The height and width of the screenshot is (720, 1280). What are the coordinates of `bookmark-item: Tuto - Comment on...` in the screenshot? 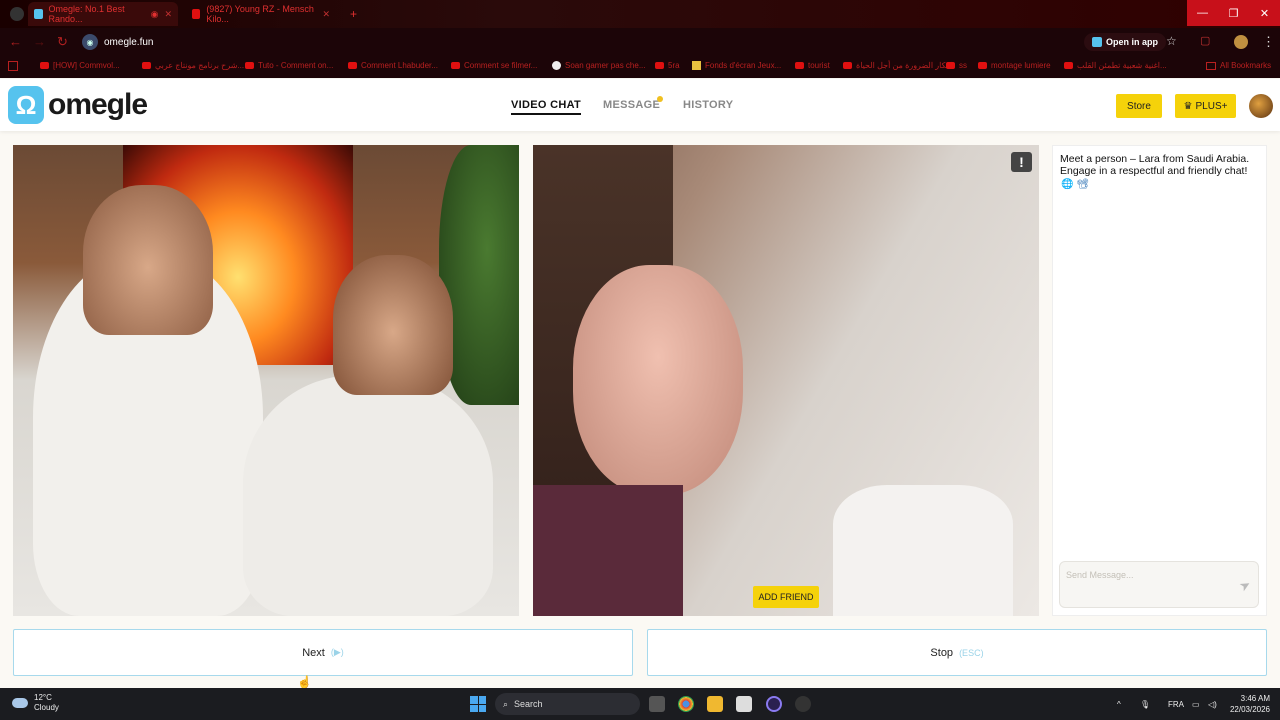 It's located at (289, 65).